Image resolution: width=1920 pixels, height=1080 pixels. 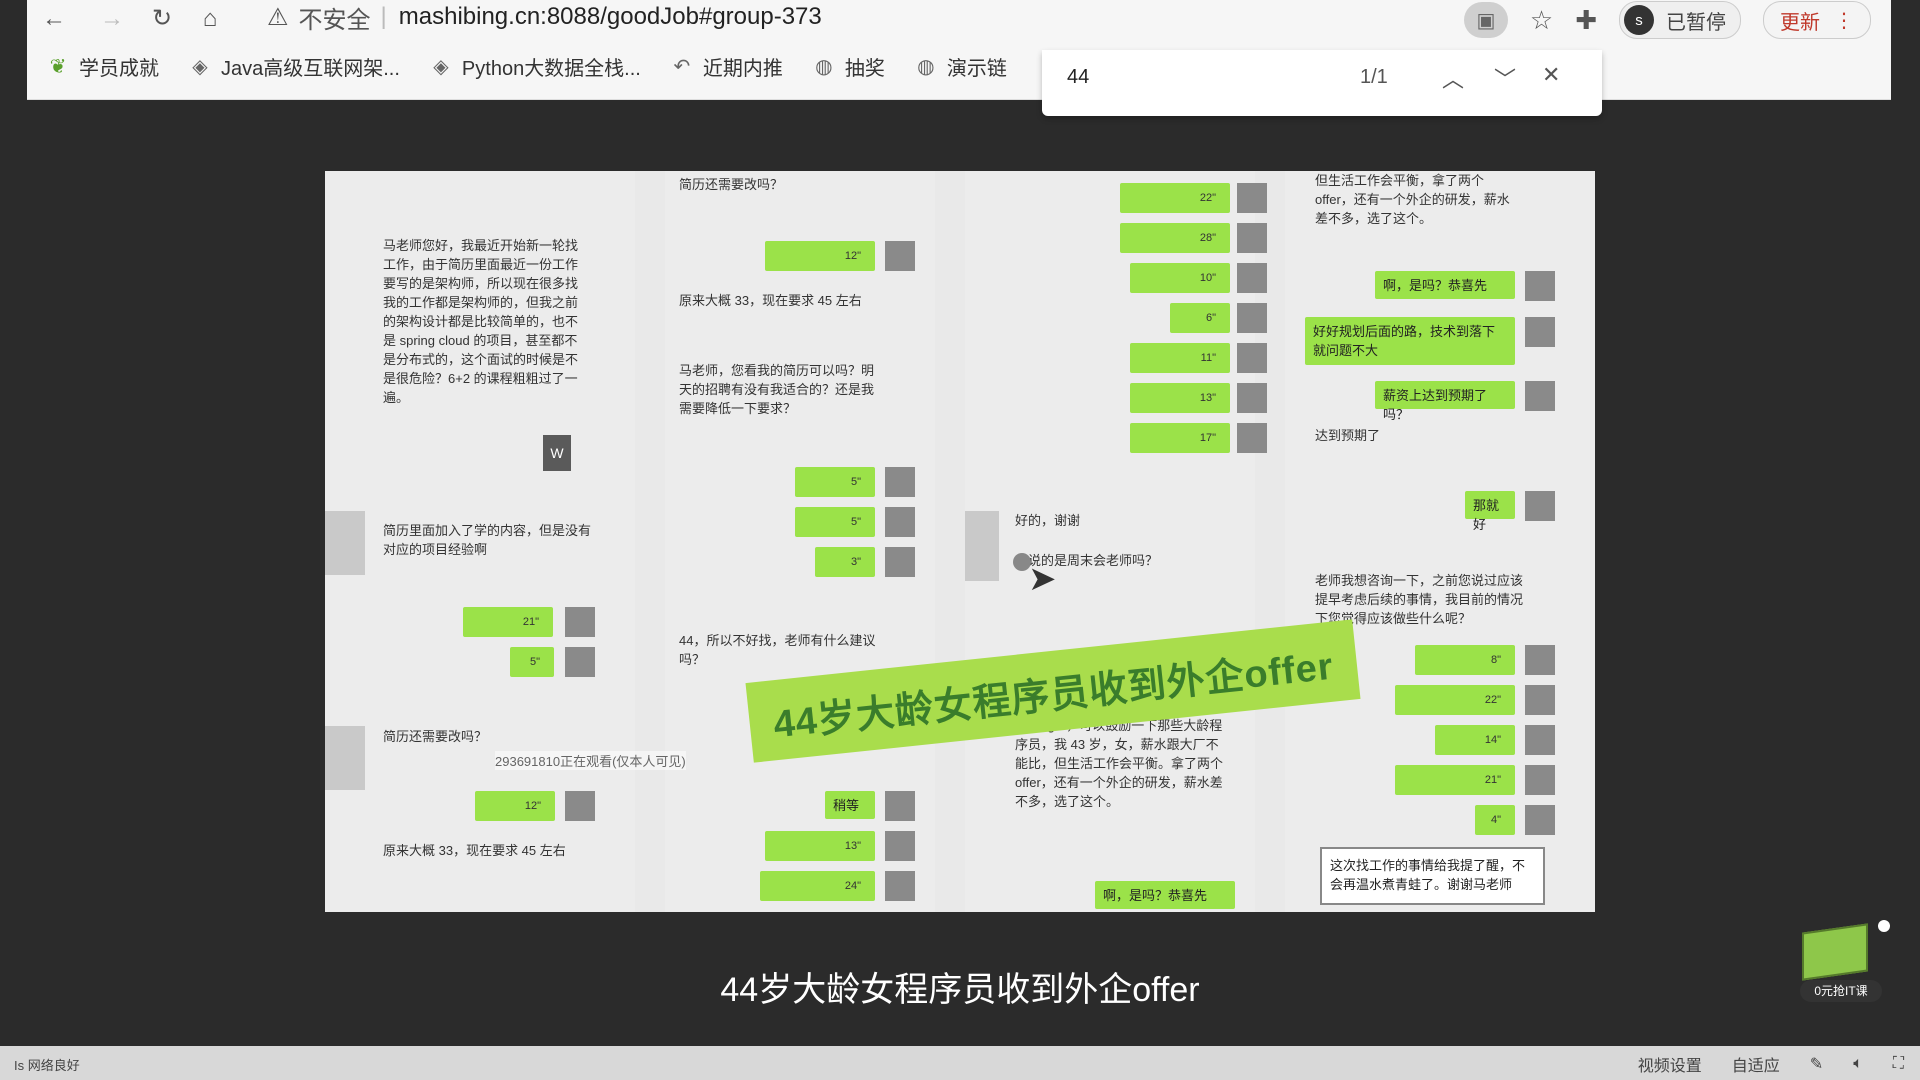 What do you see at coordinates (278, 17) in the screenshot?
I see `warning-icon: ⚠` at bounding box center [278, 17].